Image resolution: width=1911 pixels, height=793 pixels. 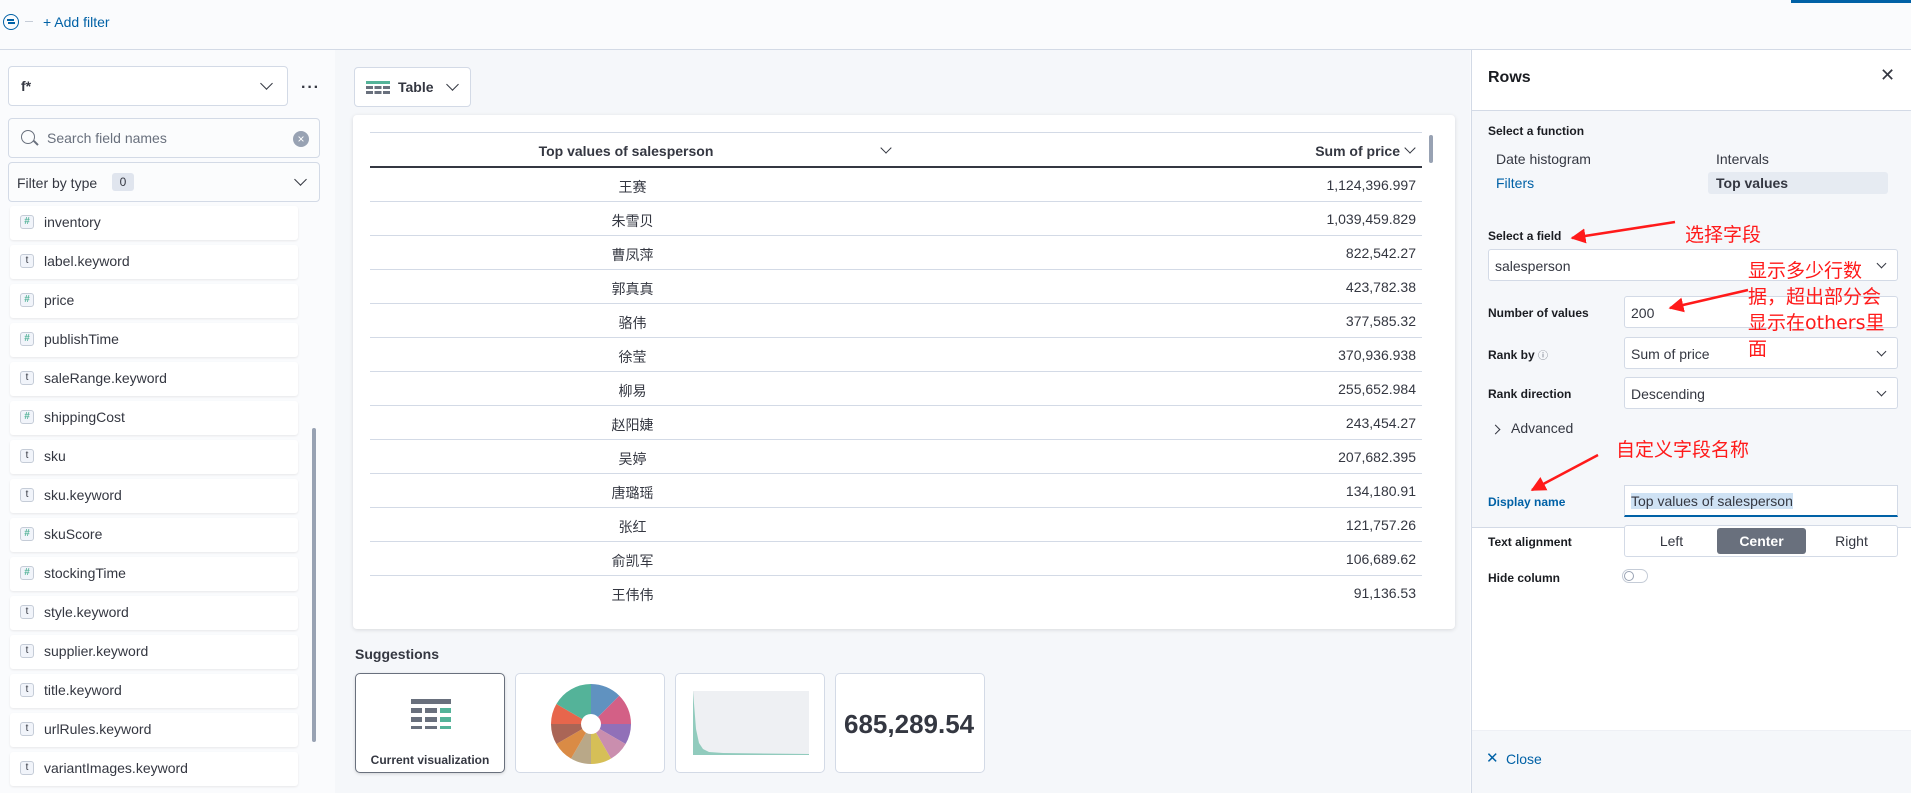 I want to click on align-center-button: Center, so click(x=1761, y=541).